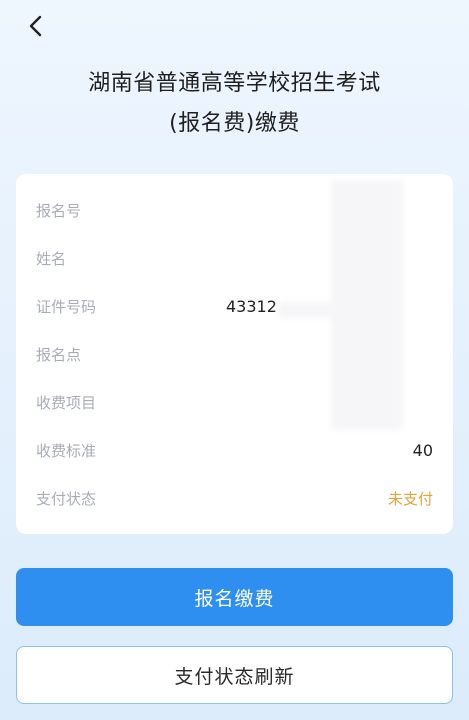 The height and width of the screenshot is (720, 469). What do you see at coordinates (59, 355) in the screenshot?
I see `info-label: 报名点` at bounding box center [59, 355].